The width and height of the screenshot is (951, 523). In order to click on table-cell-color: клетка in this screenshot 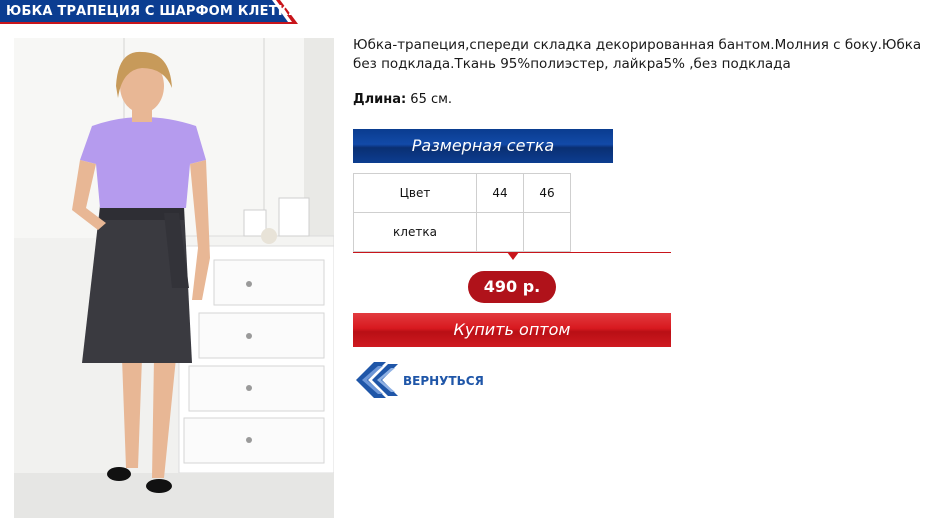, I will do `click(415, 232)`.